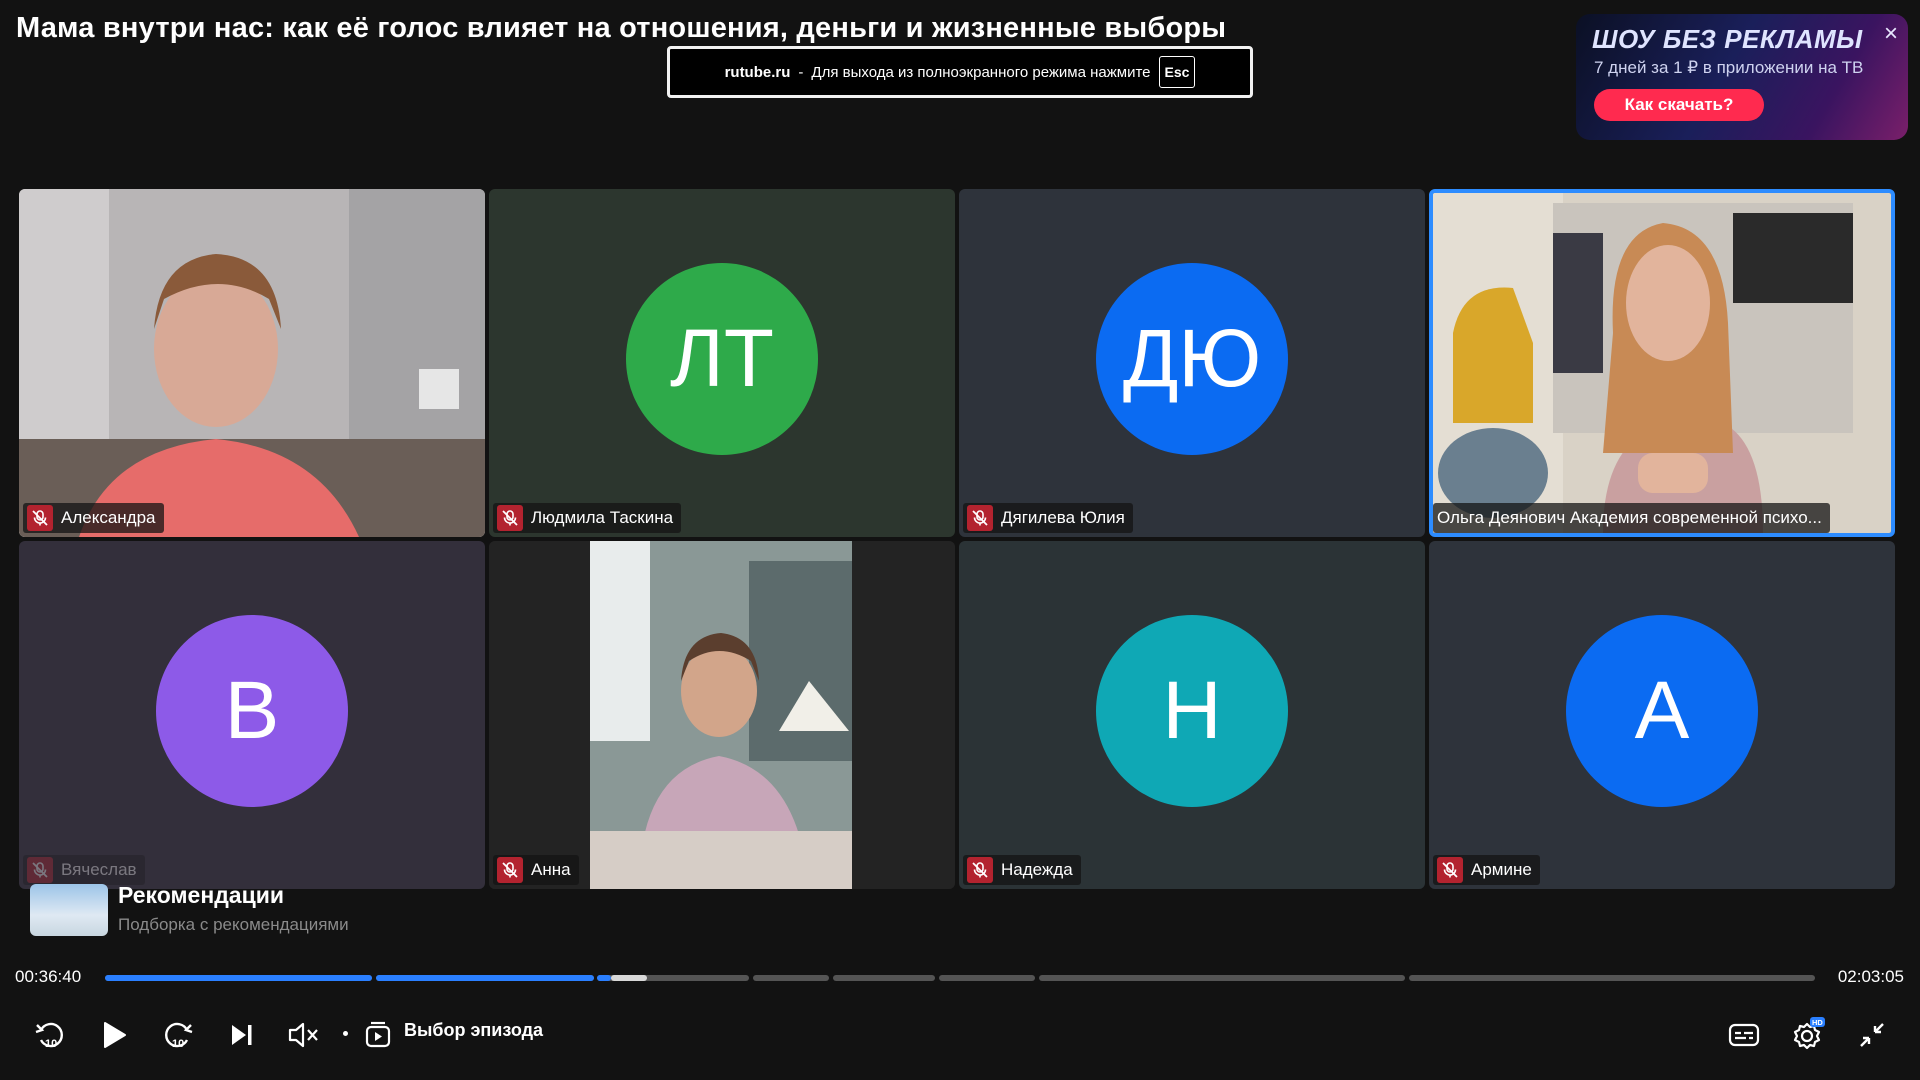  I want to click on svg-text: HD, so click(1817, 1022).